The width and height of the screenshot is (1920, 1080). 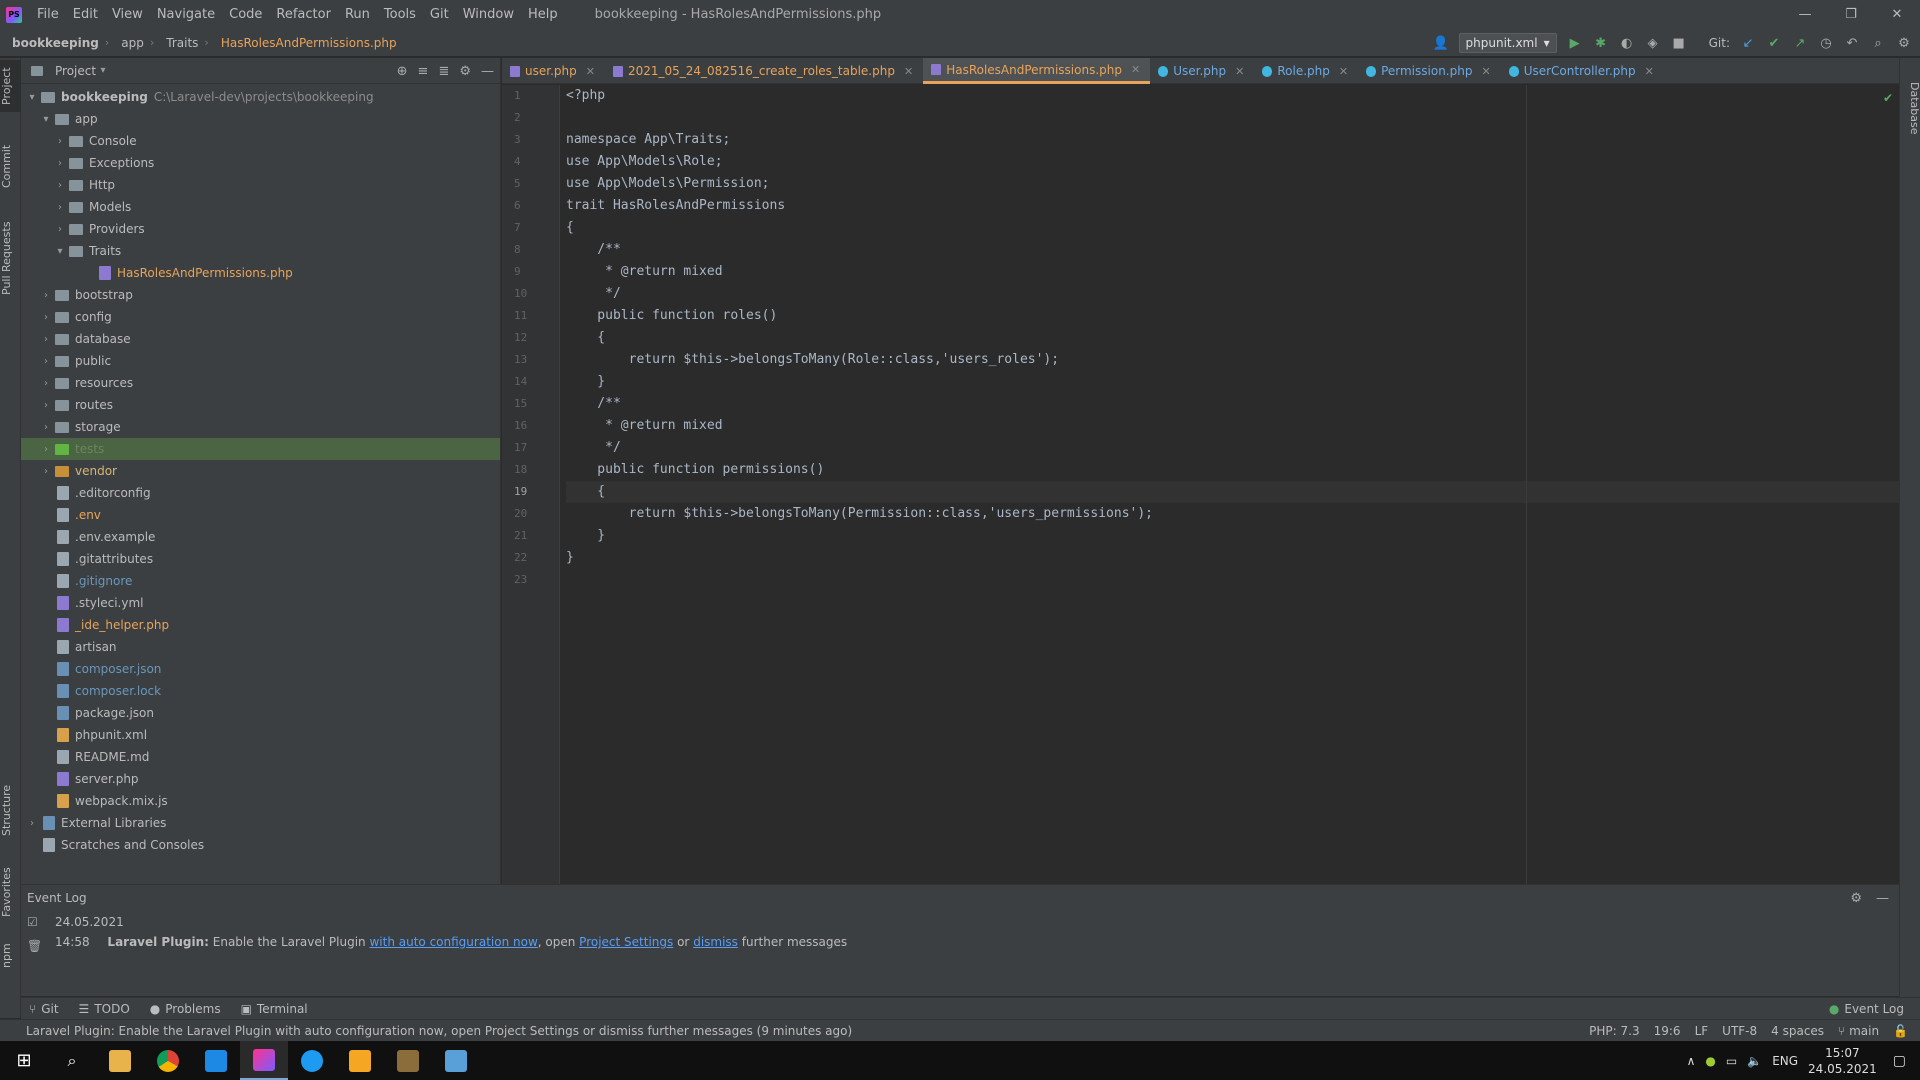 I want to click on inspection-ok-icon: ✔, so click(x=1888, y=98).